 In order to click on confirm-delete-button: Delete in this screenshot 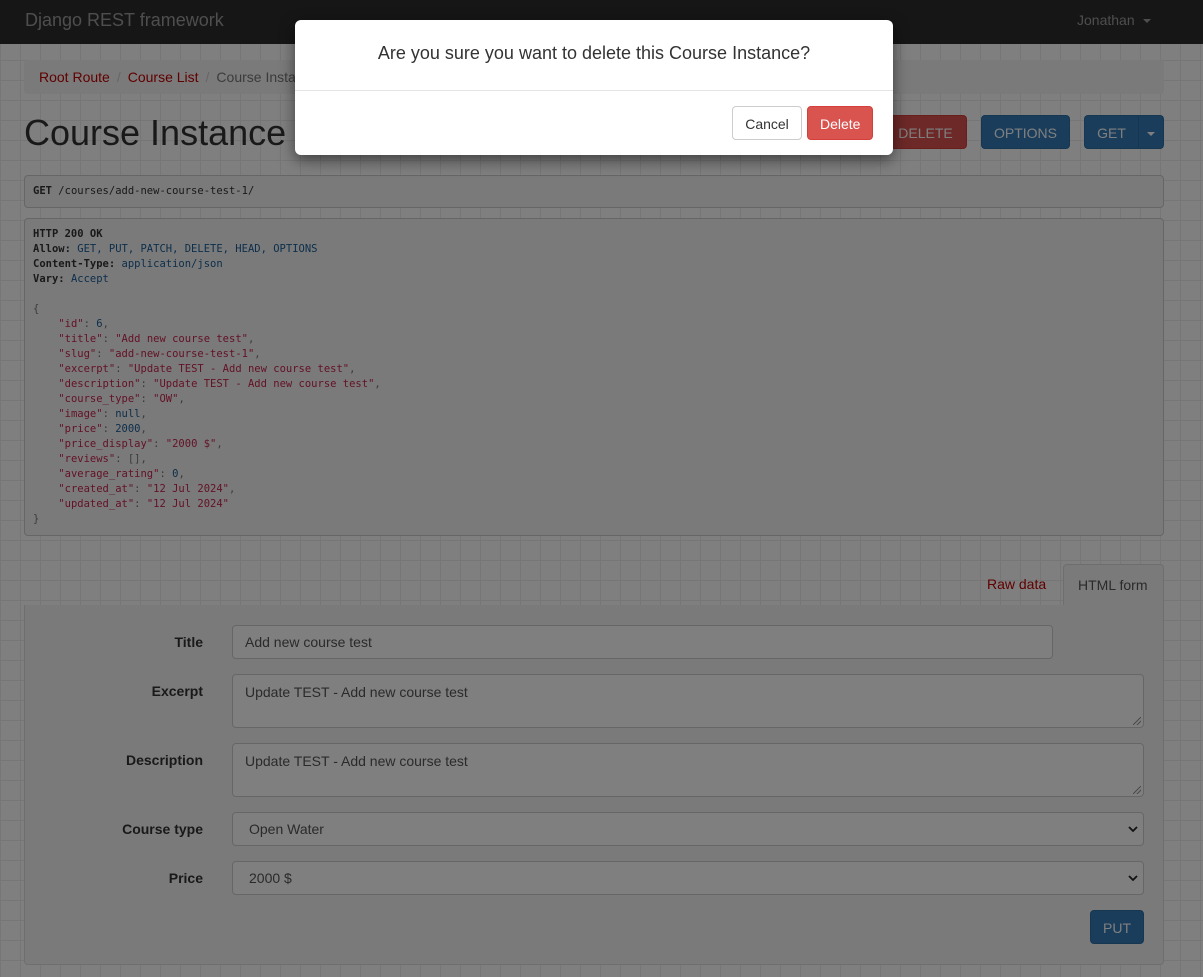, I will do `click(840, 123)`.